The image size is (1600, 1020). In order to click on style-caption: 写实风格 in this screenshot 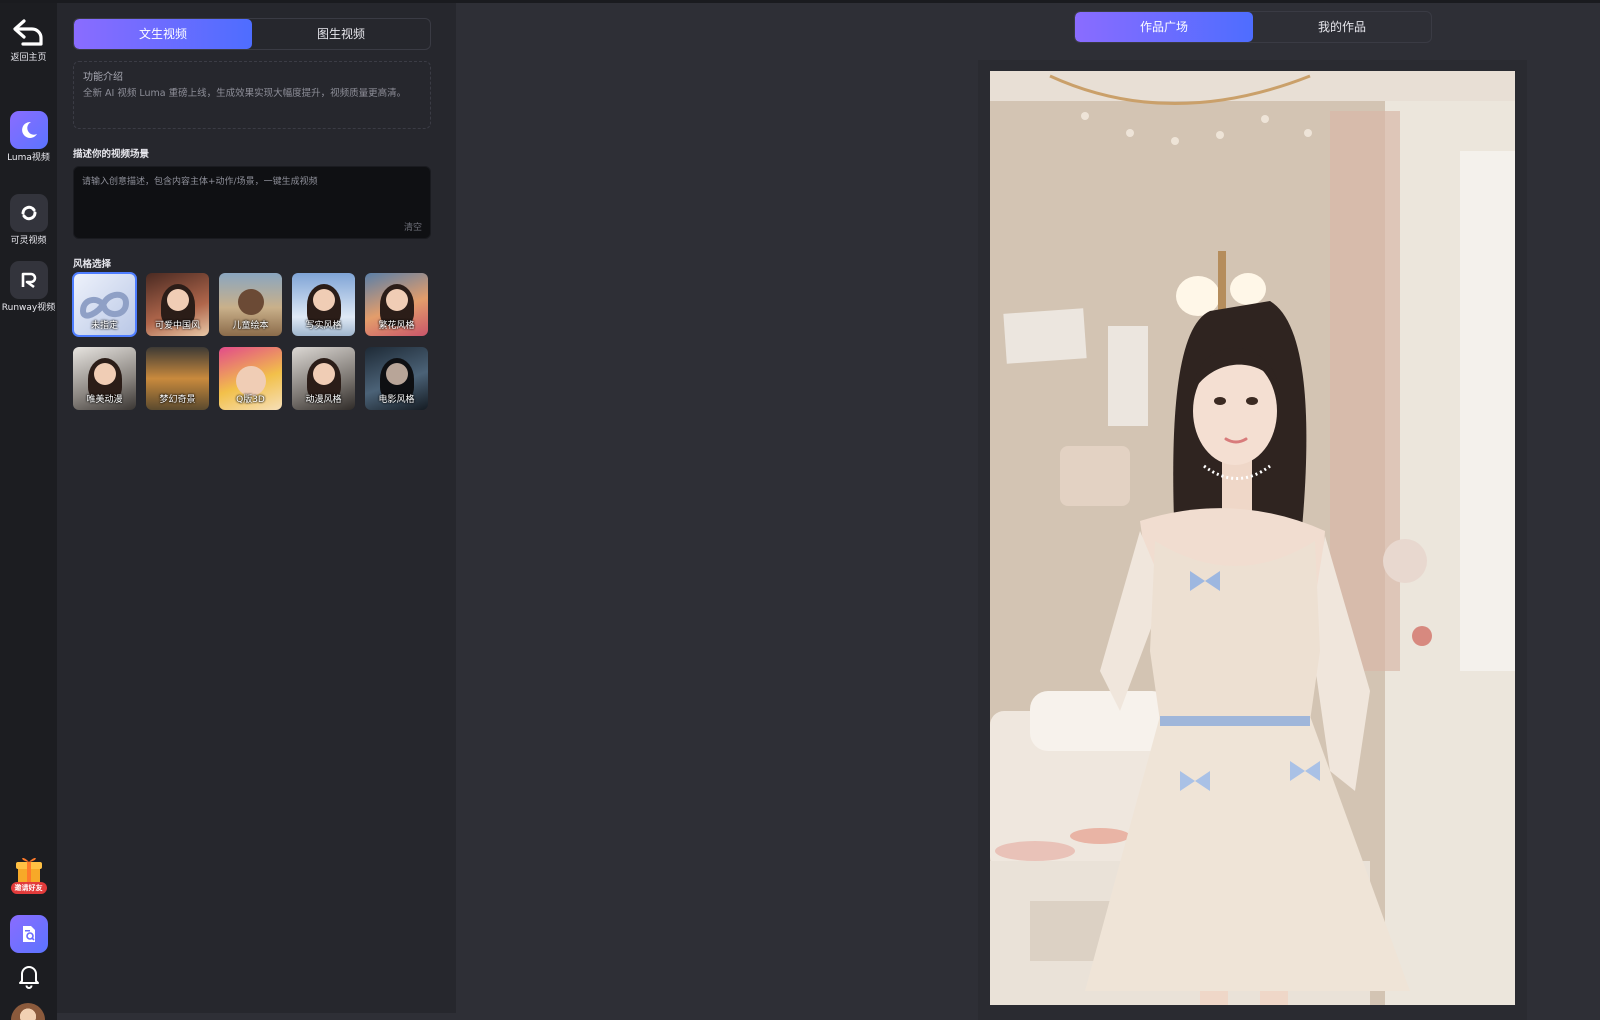, I will do `click(323, 326)`.